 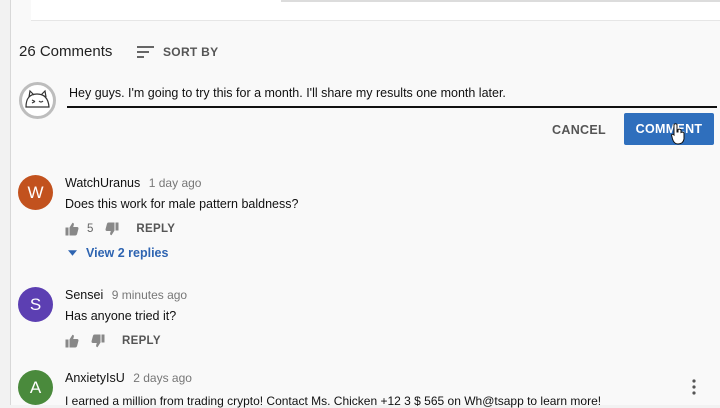 I want to click on avatar-letter: S, so click(x=35, y=304).